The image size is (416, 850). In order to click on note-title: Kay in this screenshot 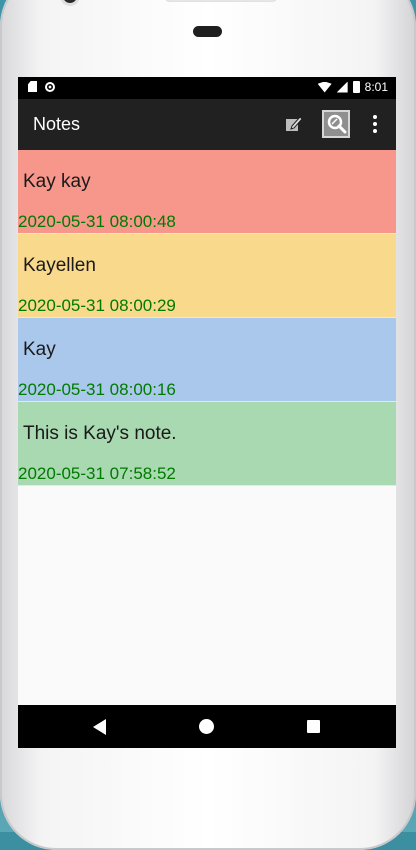, I will do `click(39, 349)`.